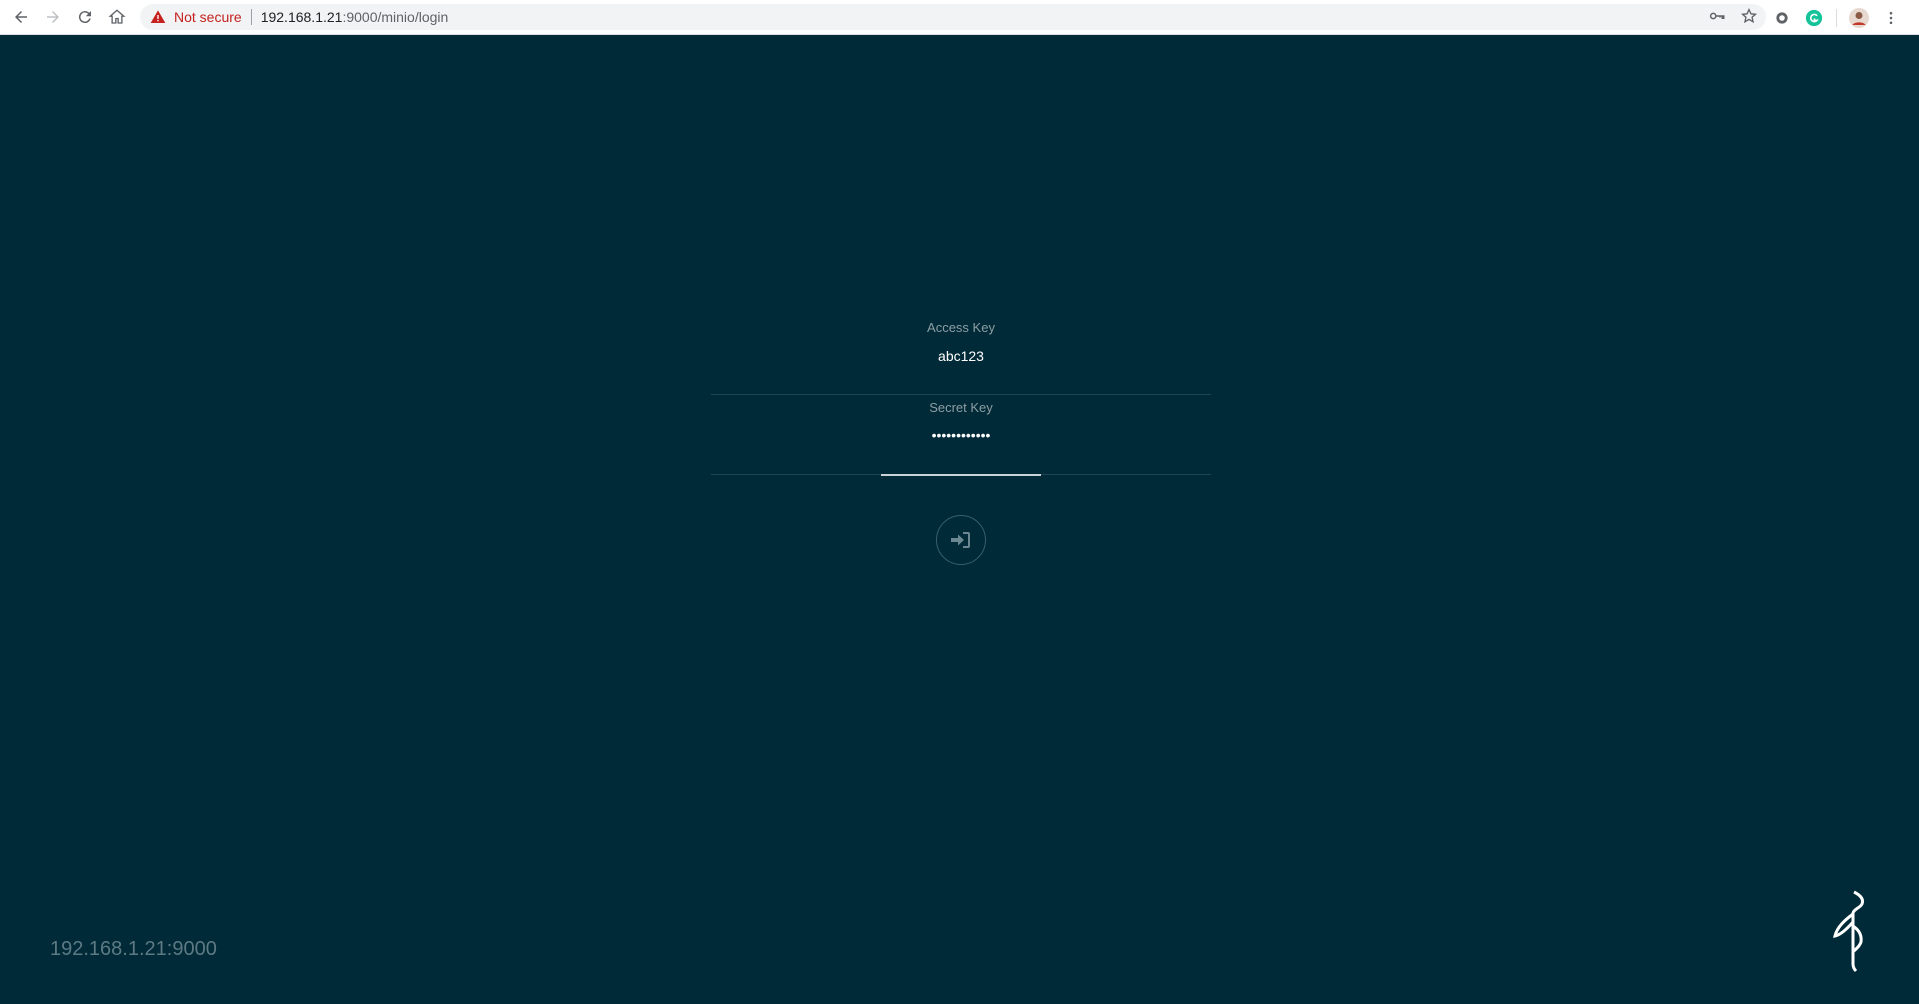  I want to click on menu-kebab-icon, so click(1891, 18).